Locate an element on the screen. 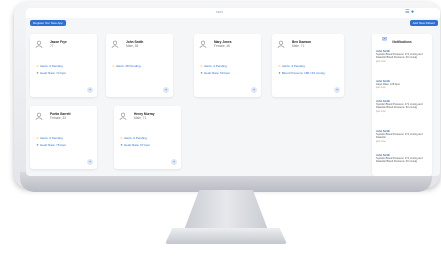  menu-icon: ☰ is located at coordinates (407, 12).